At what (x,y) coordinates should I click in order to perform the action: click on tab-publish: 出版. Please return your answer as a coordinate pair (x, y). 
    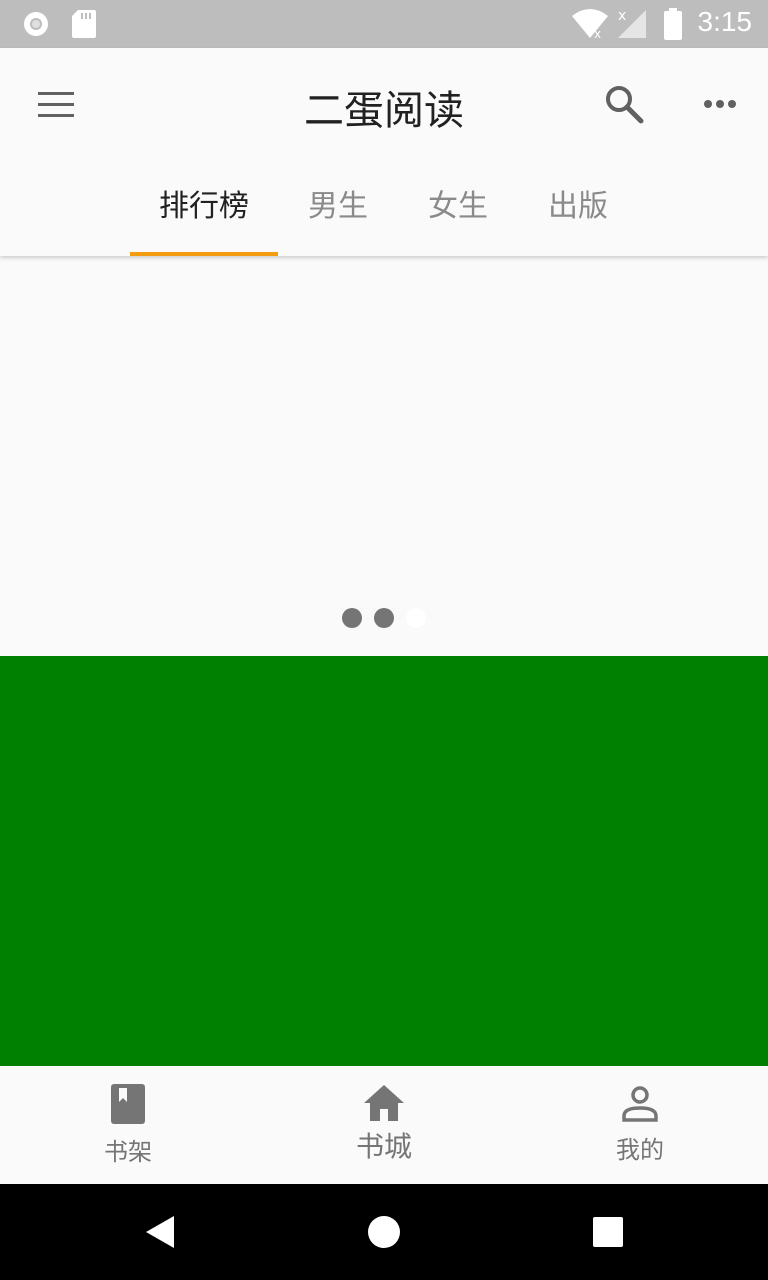
    Looking at the image, I should click on (578, 208).